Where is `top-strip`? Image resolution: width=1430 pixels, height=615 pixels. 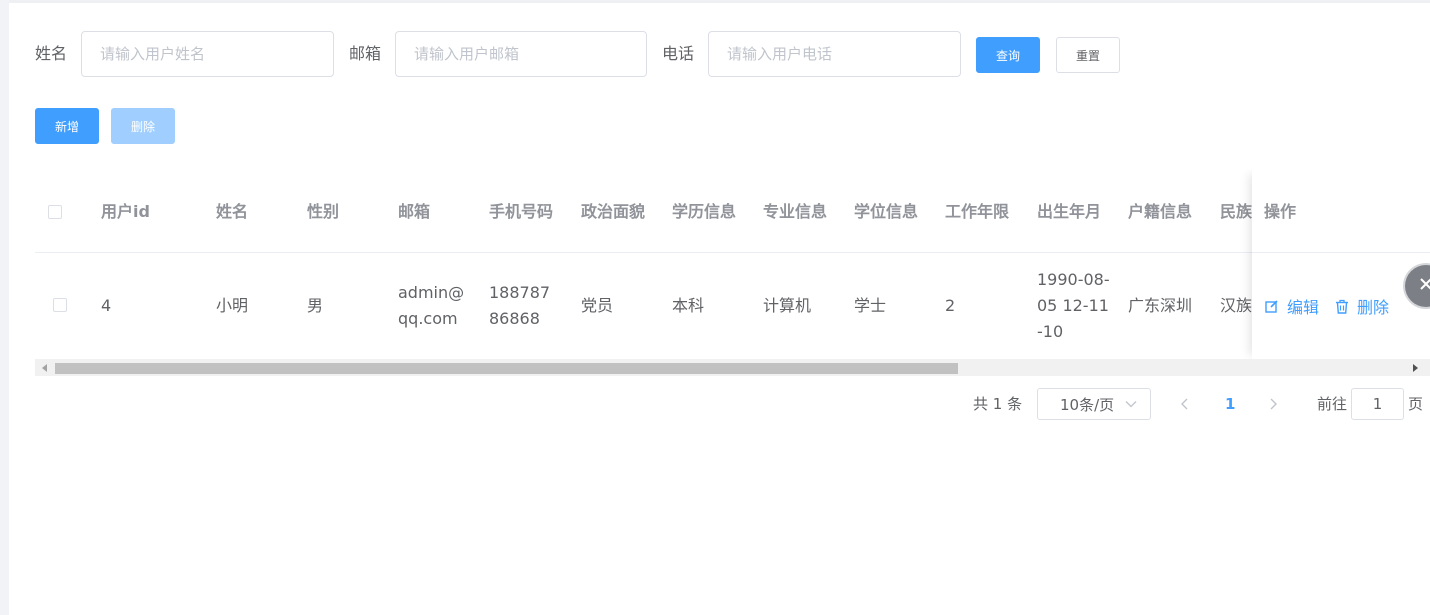
top-strip is located at coordinates (715, 1).